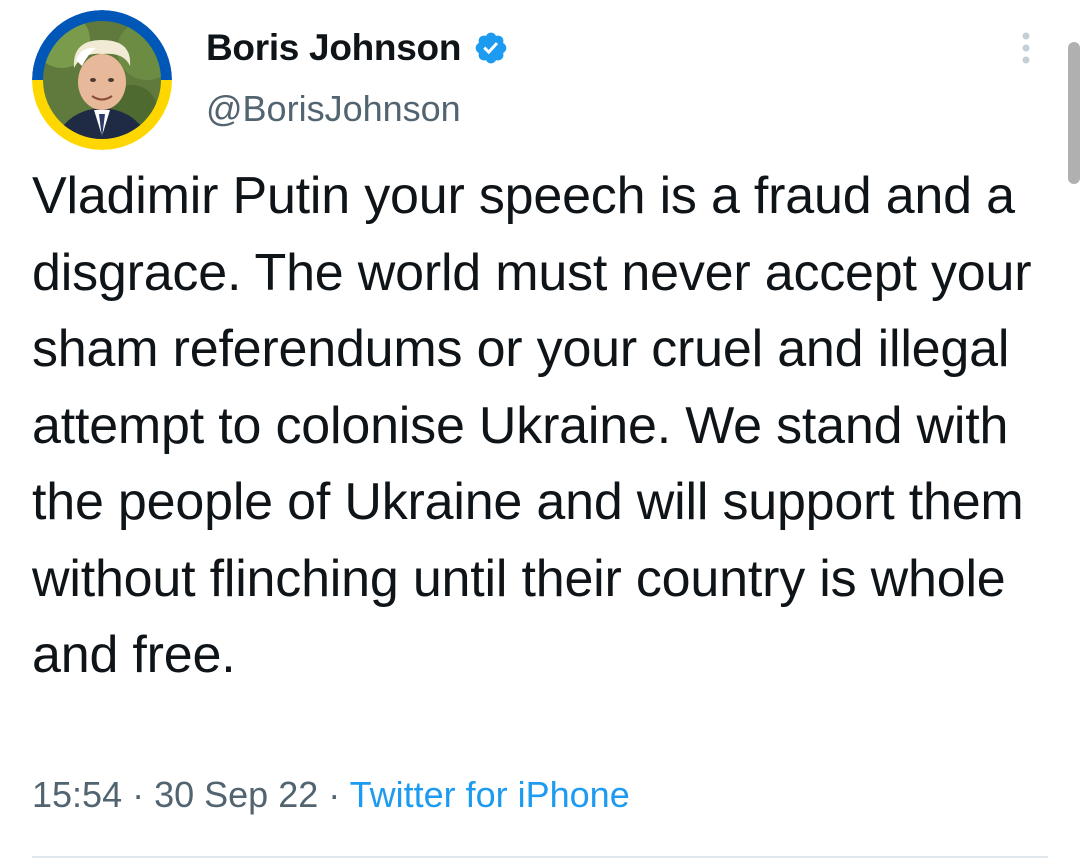 The image size is (1080, 868). I want to click on user-handle: @BorisJohnson, so click(333, 109).